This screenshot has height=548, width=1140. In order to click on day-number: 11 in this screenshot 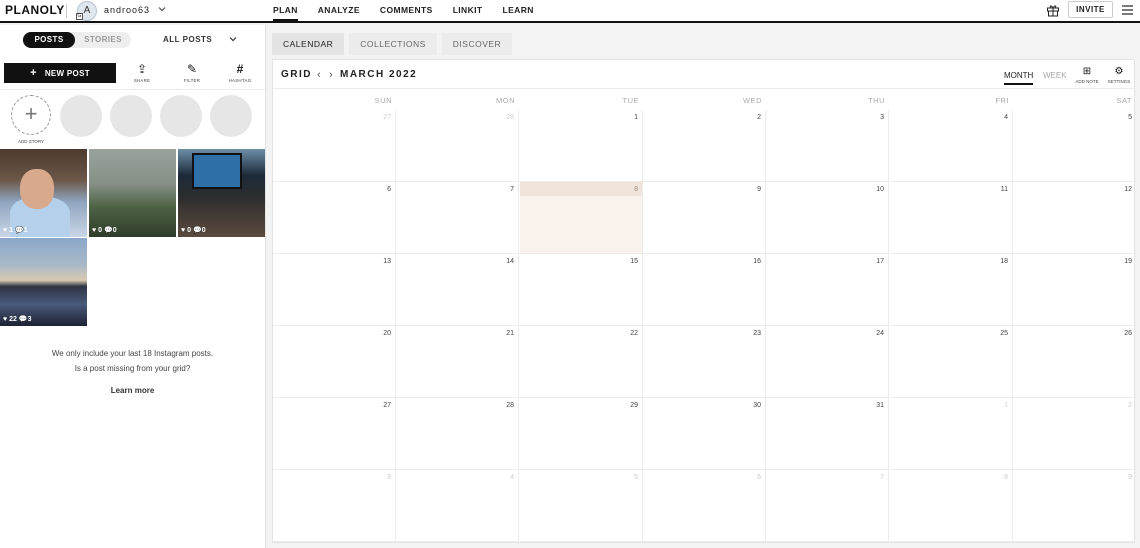, I will do `click(1004, 189)`.